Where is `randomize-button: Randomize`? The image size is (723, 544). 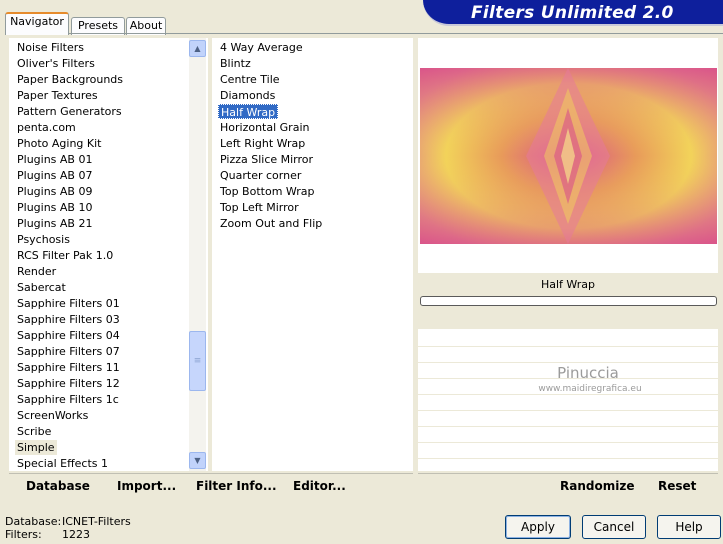 randomize-button: Randomize is located at coordinates (597, 486).